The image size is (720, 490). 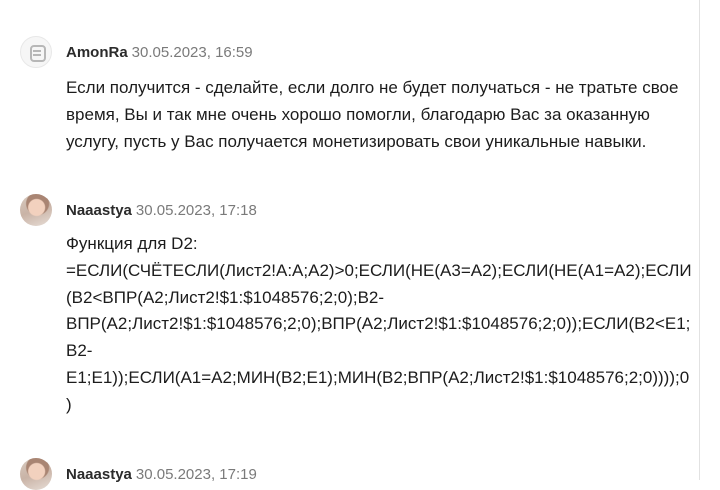 I want to click on comment-header: Naaastya 30.05.2023, 17:18, so click(x=350, y=210).